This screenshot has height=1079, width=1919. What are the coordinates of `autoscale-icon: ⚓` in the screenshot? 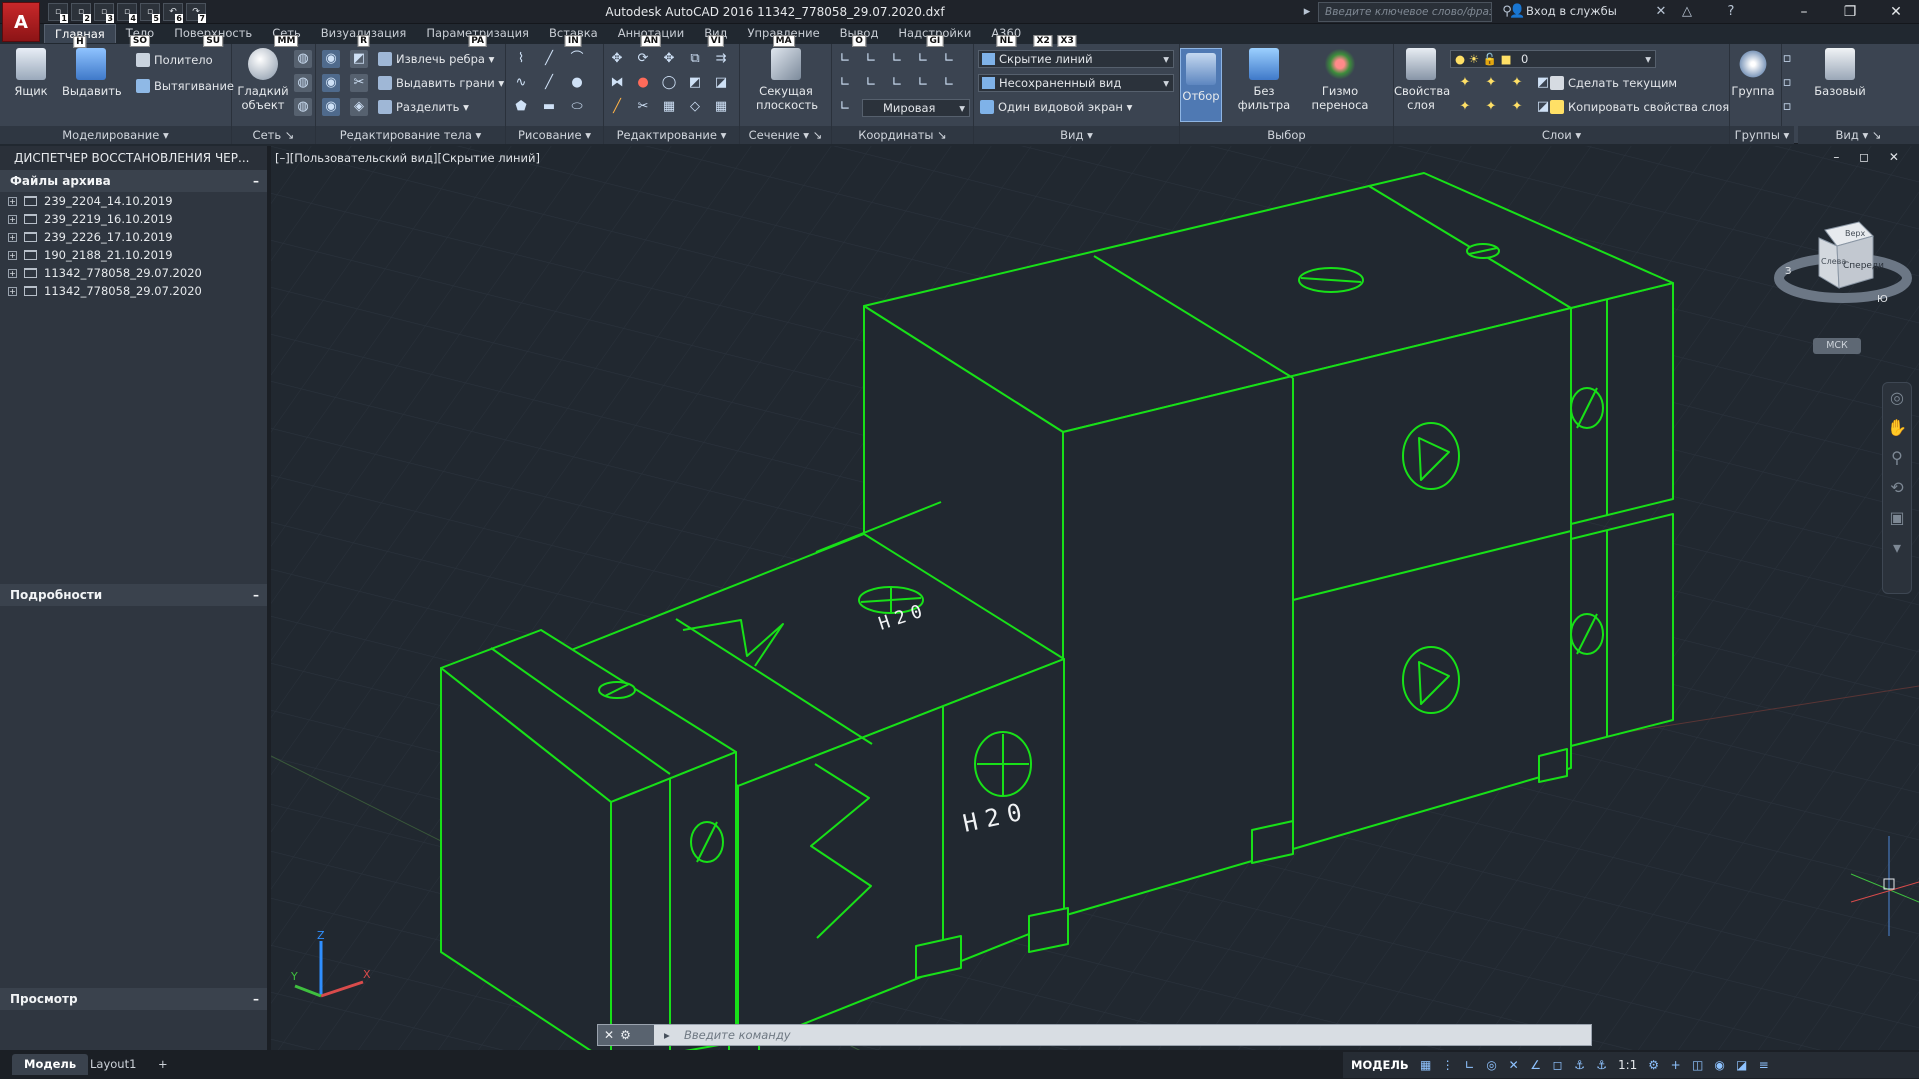 It's located at (1602, 1065).